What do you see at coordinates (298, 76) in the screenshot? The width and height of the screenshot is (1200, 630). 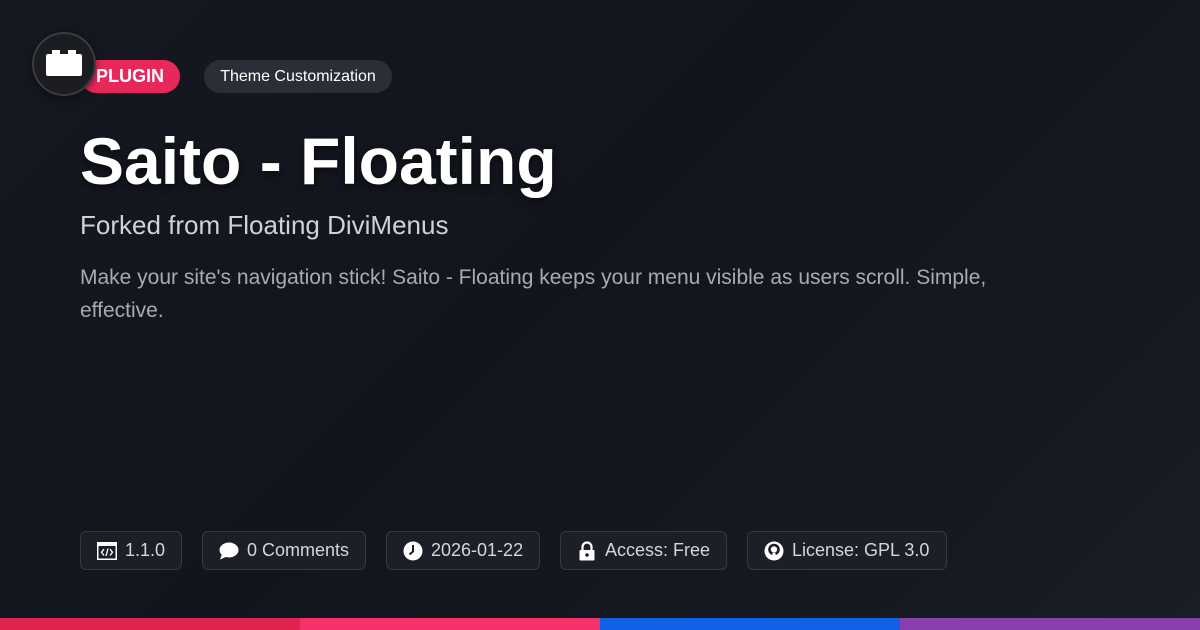 I see `category-badge: Theme Customization` at bounding box center [298, 76].